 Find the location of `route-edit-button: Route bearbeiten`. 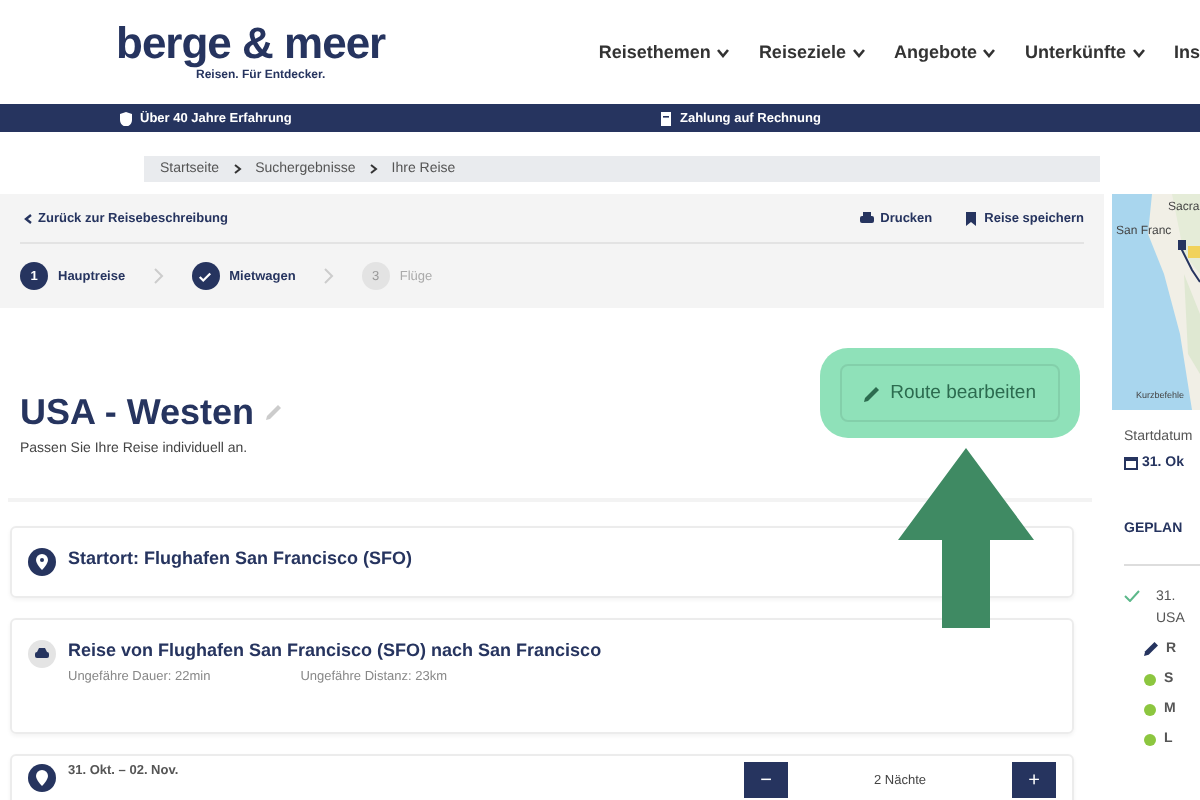

route-edit-button: Route bearbeiten is located at coordinates (950, 393).